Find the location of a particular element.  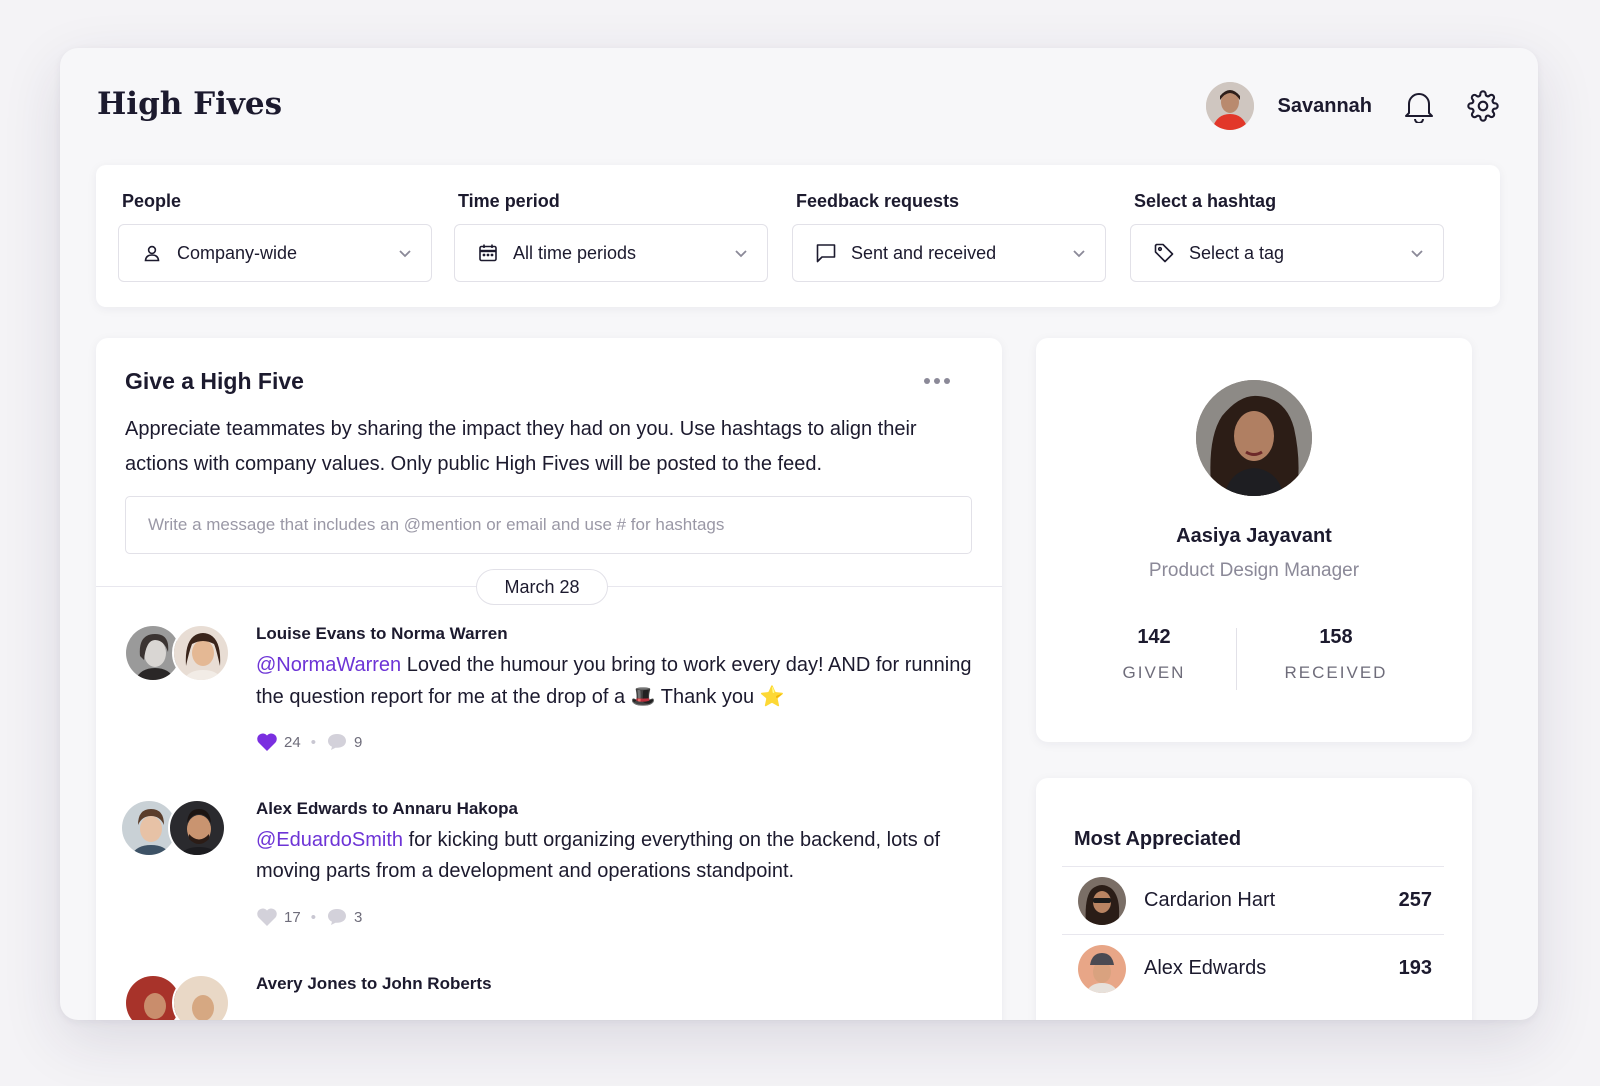

received-label: RECEIVED is located at coordinates (1336, 672).